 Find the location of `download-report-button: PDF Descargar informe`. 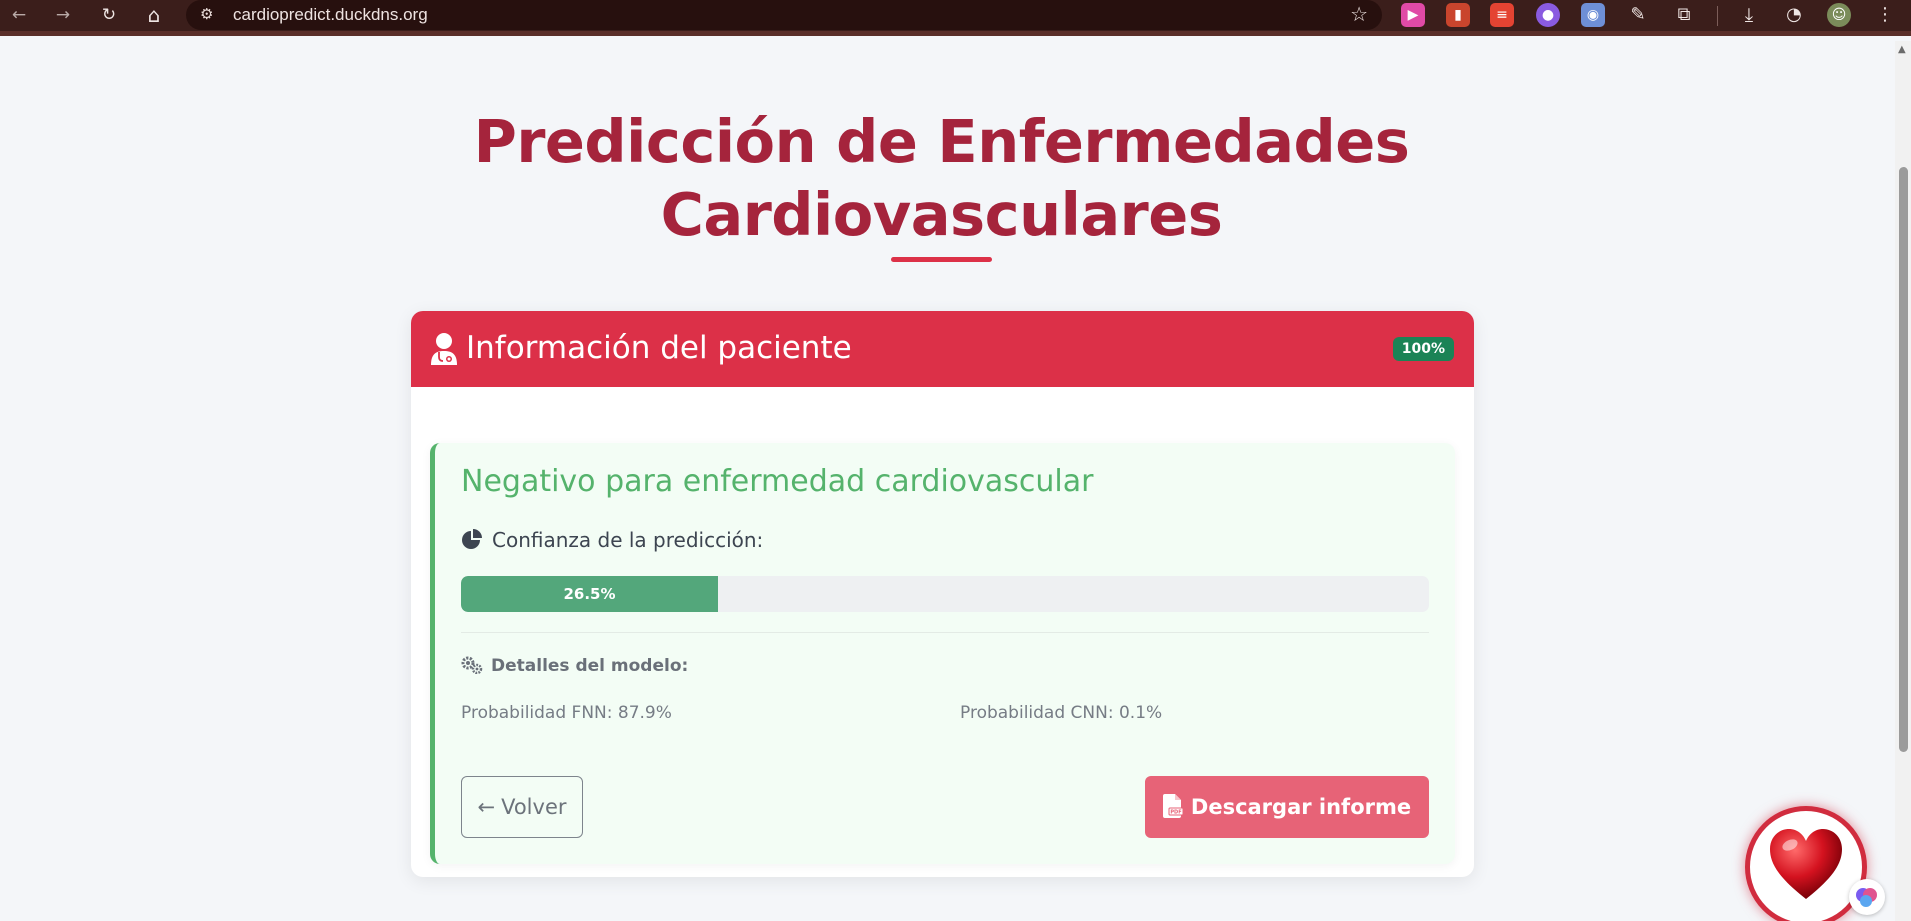

download-report-button: PDF Descargar informe is located at coordinates (1287, 807).